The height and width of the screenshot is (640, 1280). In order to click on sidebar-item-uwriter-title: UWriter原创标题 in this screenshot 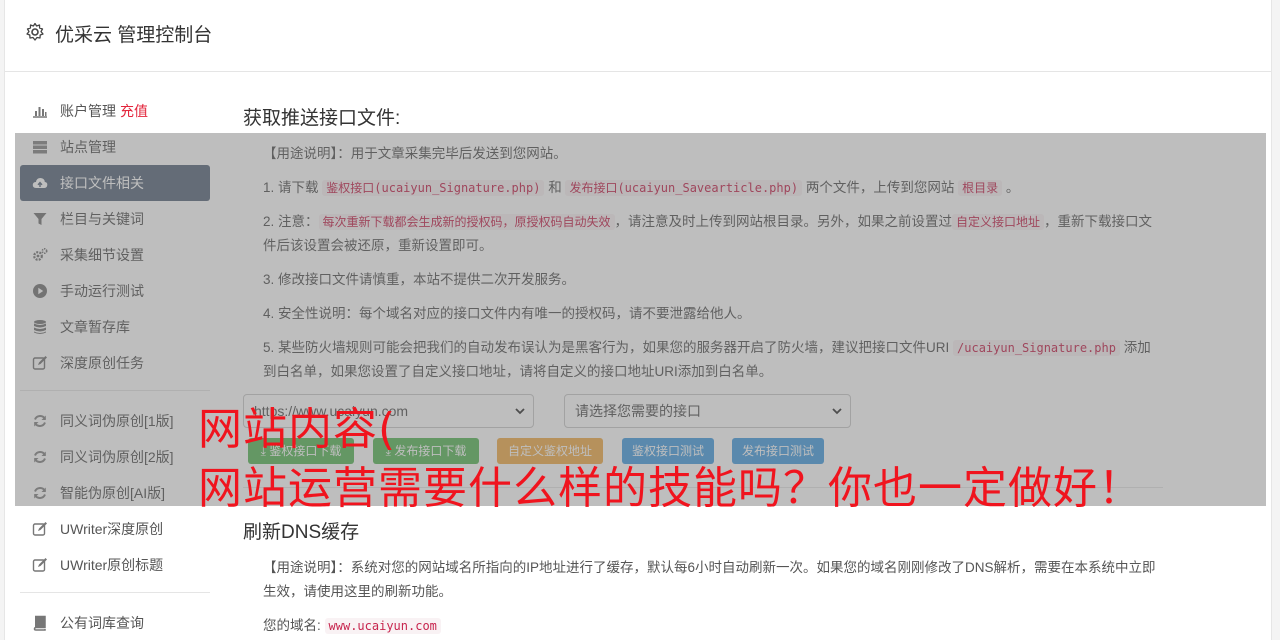, I will do `click(115, 565)`.